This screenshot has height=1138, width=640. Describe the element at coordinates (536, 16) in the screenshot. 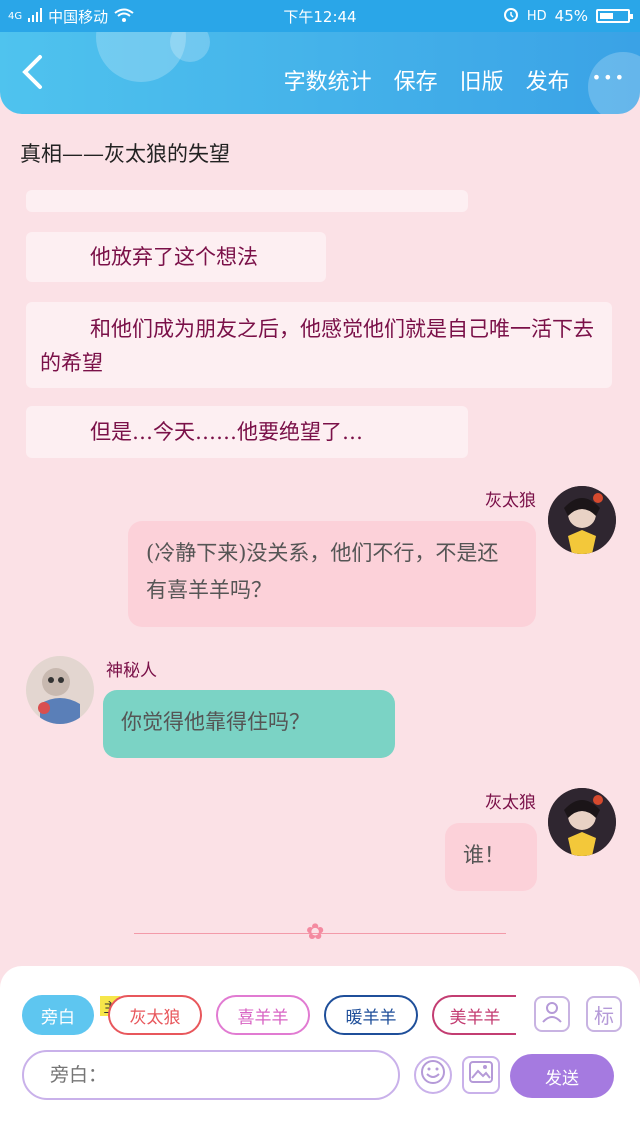

I see `hd-label: HD` at that location.